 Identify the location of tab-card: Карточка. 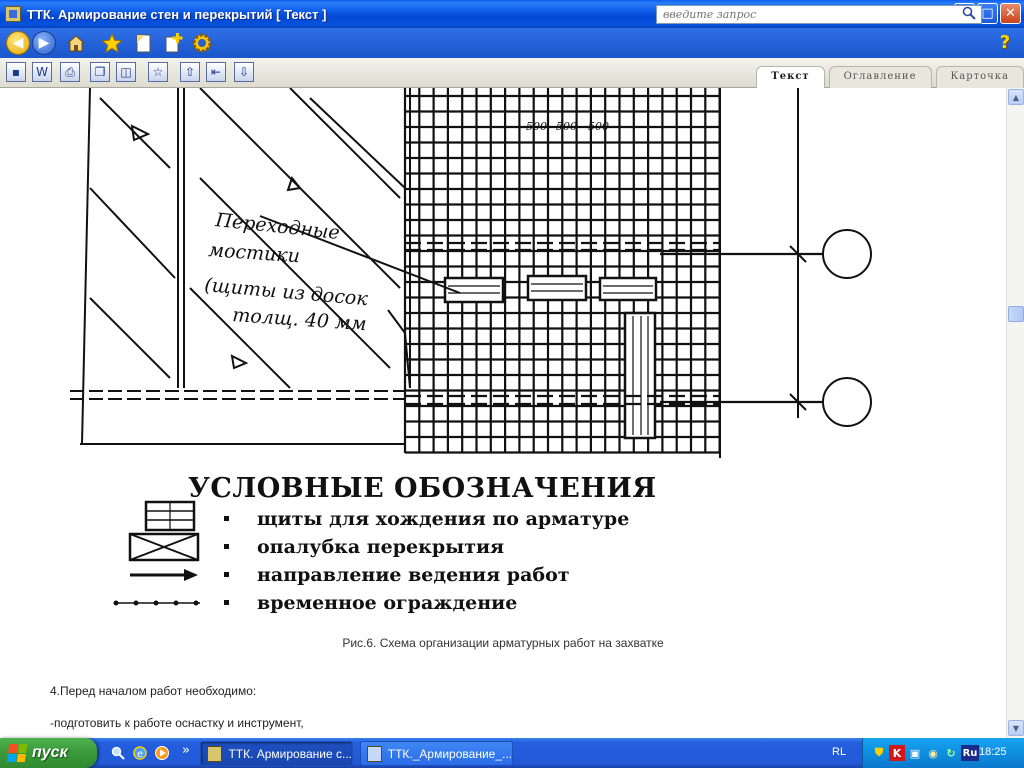
(979, 77).